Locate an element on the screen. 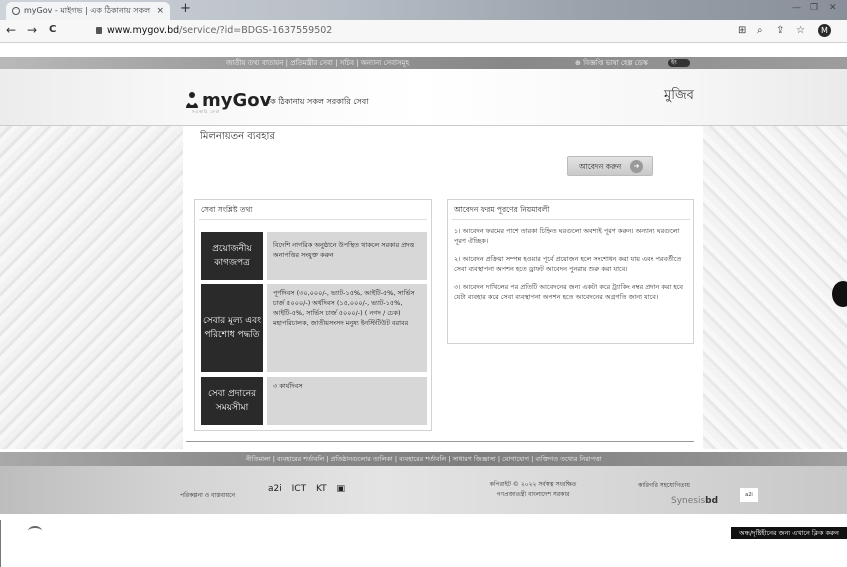 Image resolution: width=847 pixels, height=567 pixels. site-header is located at coordinates (423, 97).